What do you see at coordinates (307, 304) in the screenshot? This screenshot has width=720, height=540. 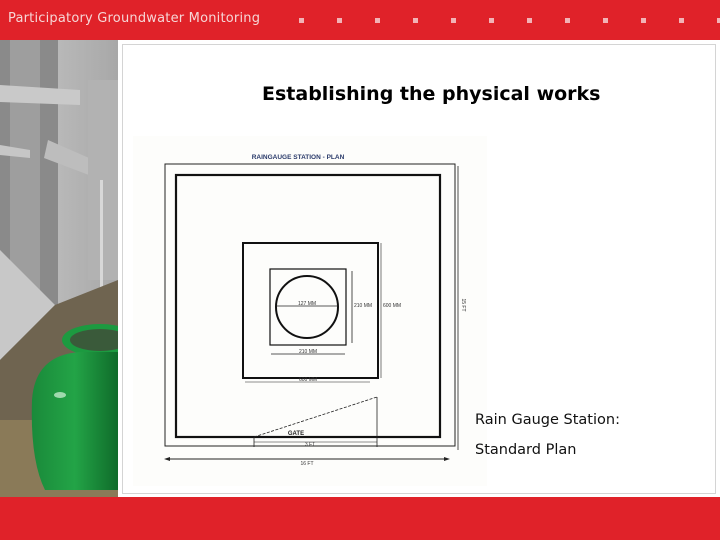 I see `label-circle-diameter: 127 MM` at bounding box center [307, 304].